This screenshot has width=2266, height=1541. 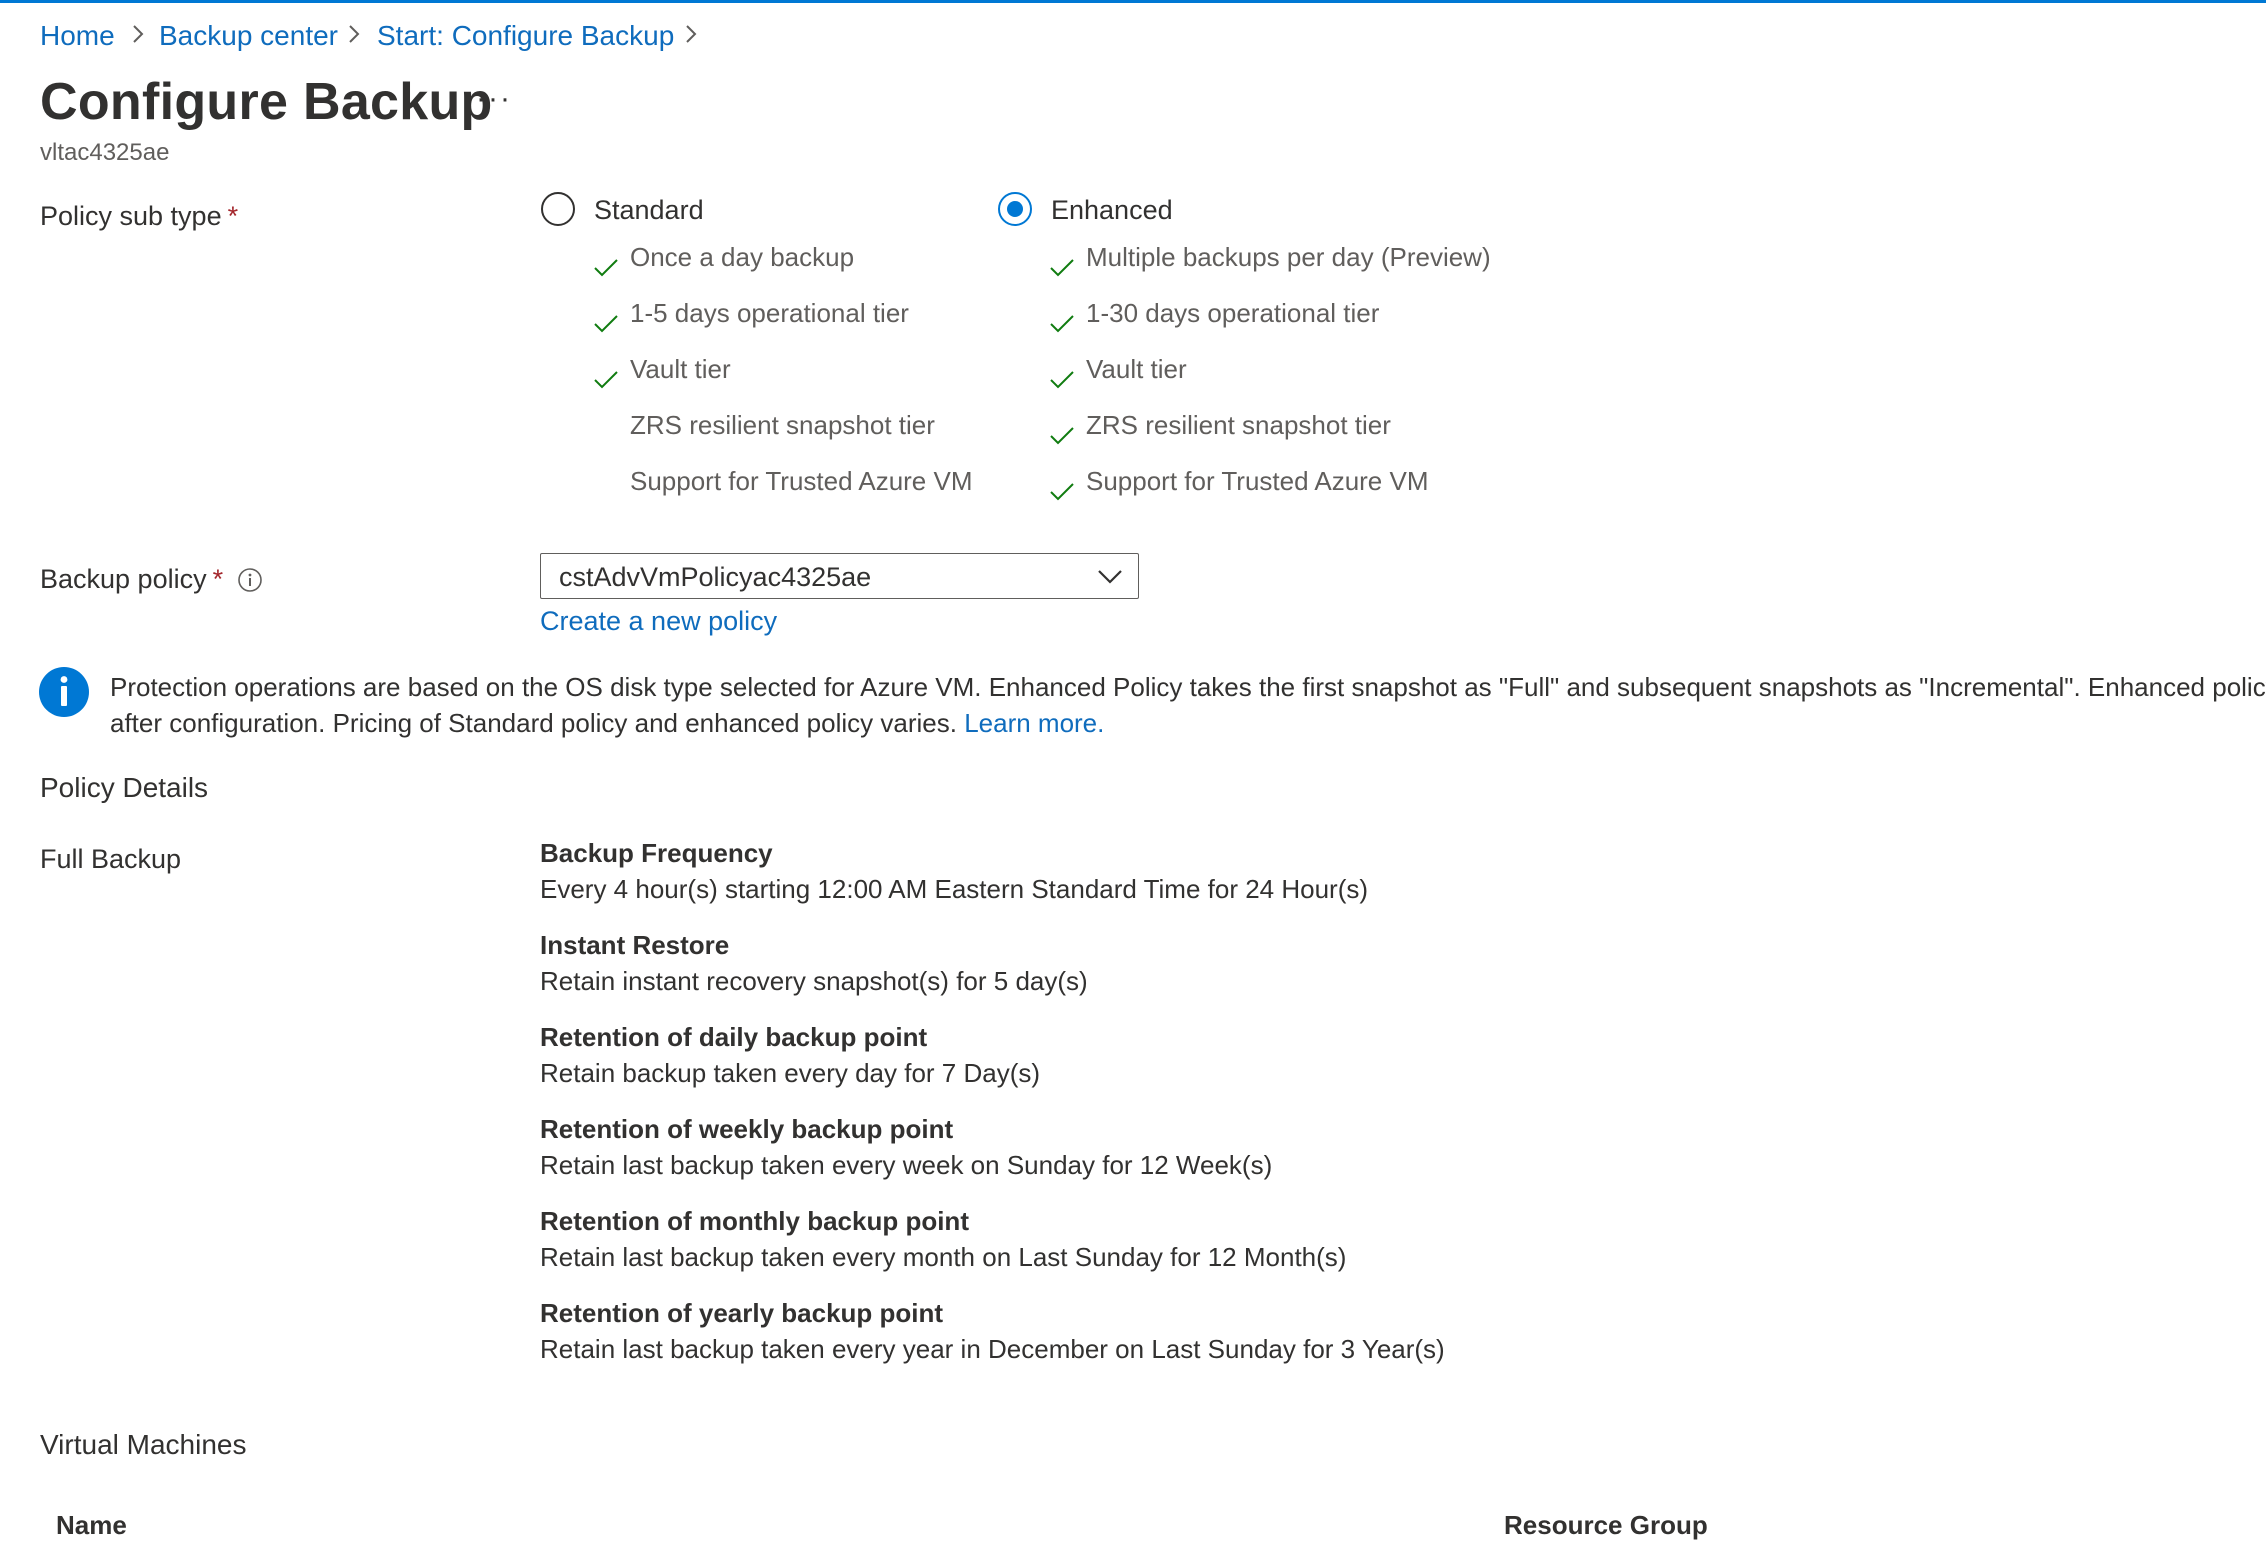 What do you see at coordinates (715, 577) in the screenshot?
I see `backup-policy-selected-value: cstAdvVmPolicyac4325ae` at bounding box center [715, 577].